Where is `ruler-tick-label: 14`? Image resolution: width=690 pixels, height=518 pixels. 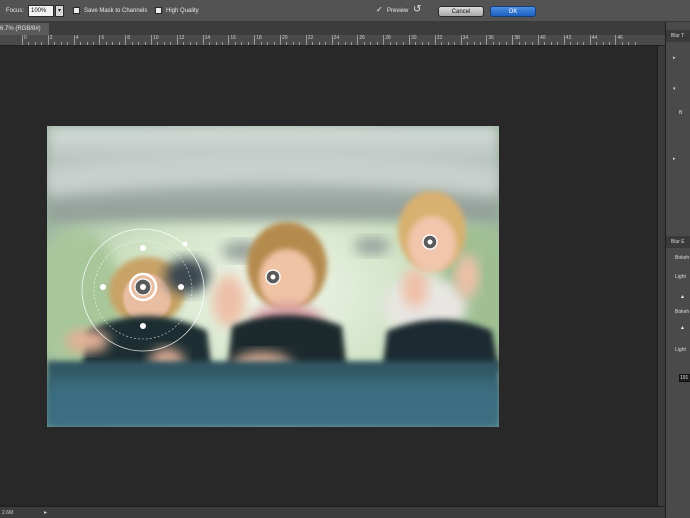
ruler-tick-label: 14 is located at coordinates (207, 38).